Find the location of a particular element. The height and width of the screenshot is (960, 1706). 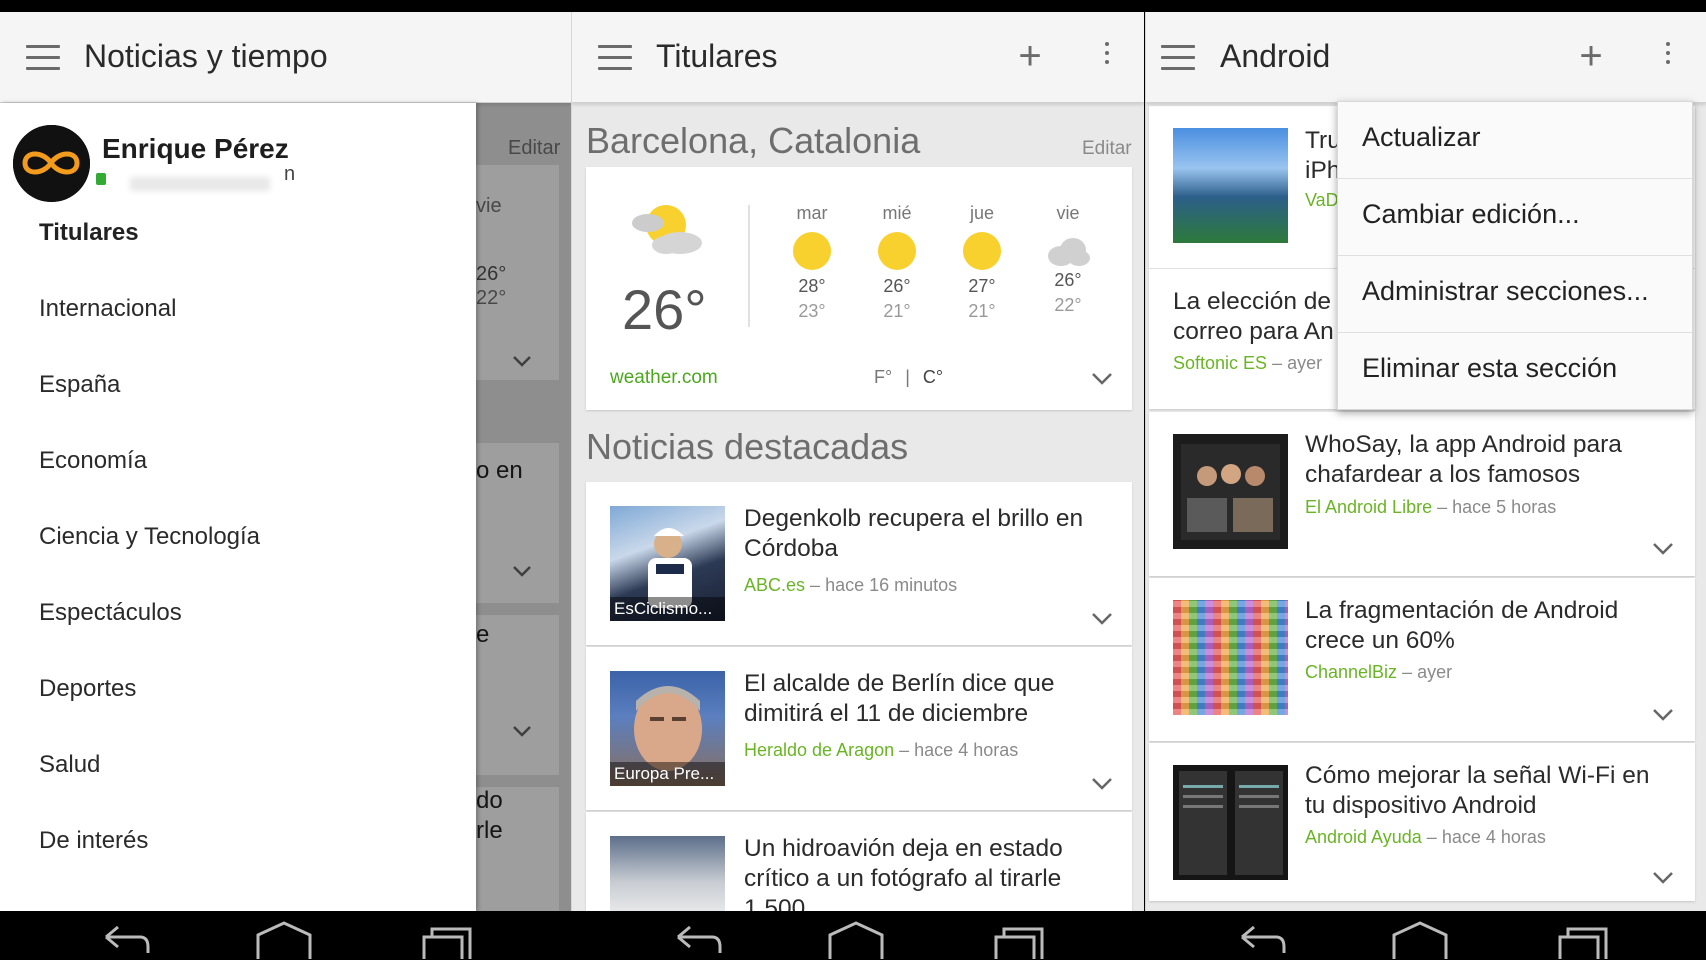

news-meta: Softonic ES – ayer is located at coordinates (1247, 363).